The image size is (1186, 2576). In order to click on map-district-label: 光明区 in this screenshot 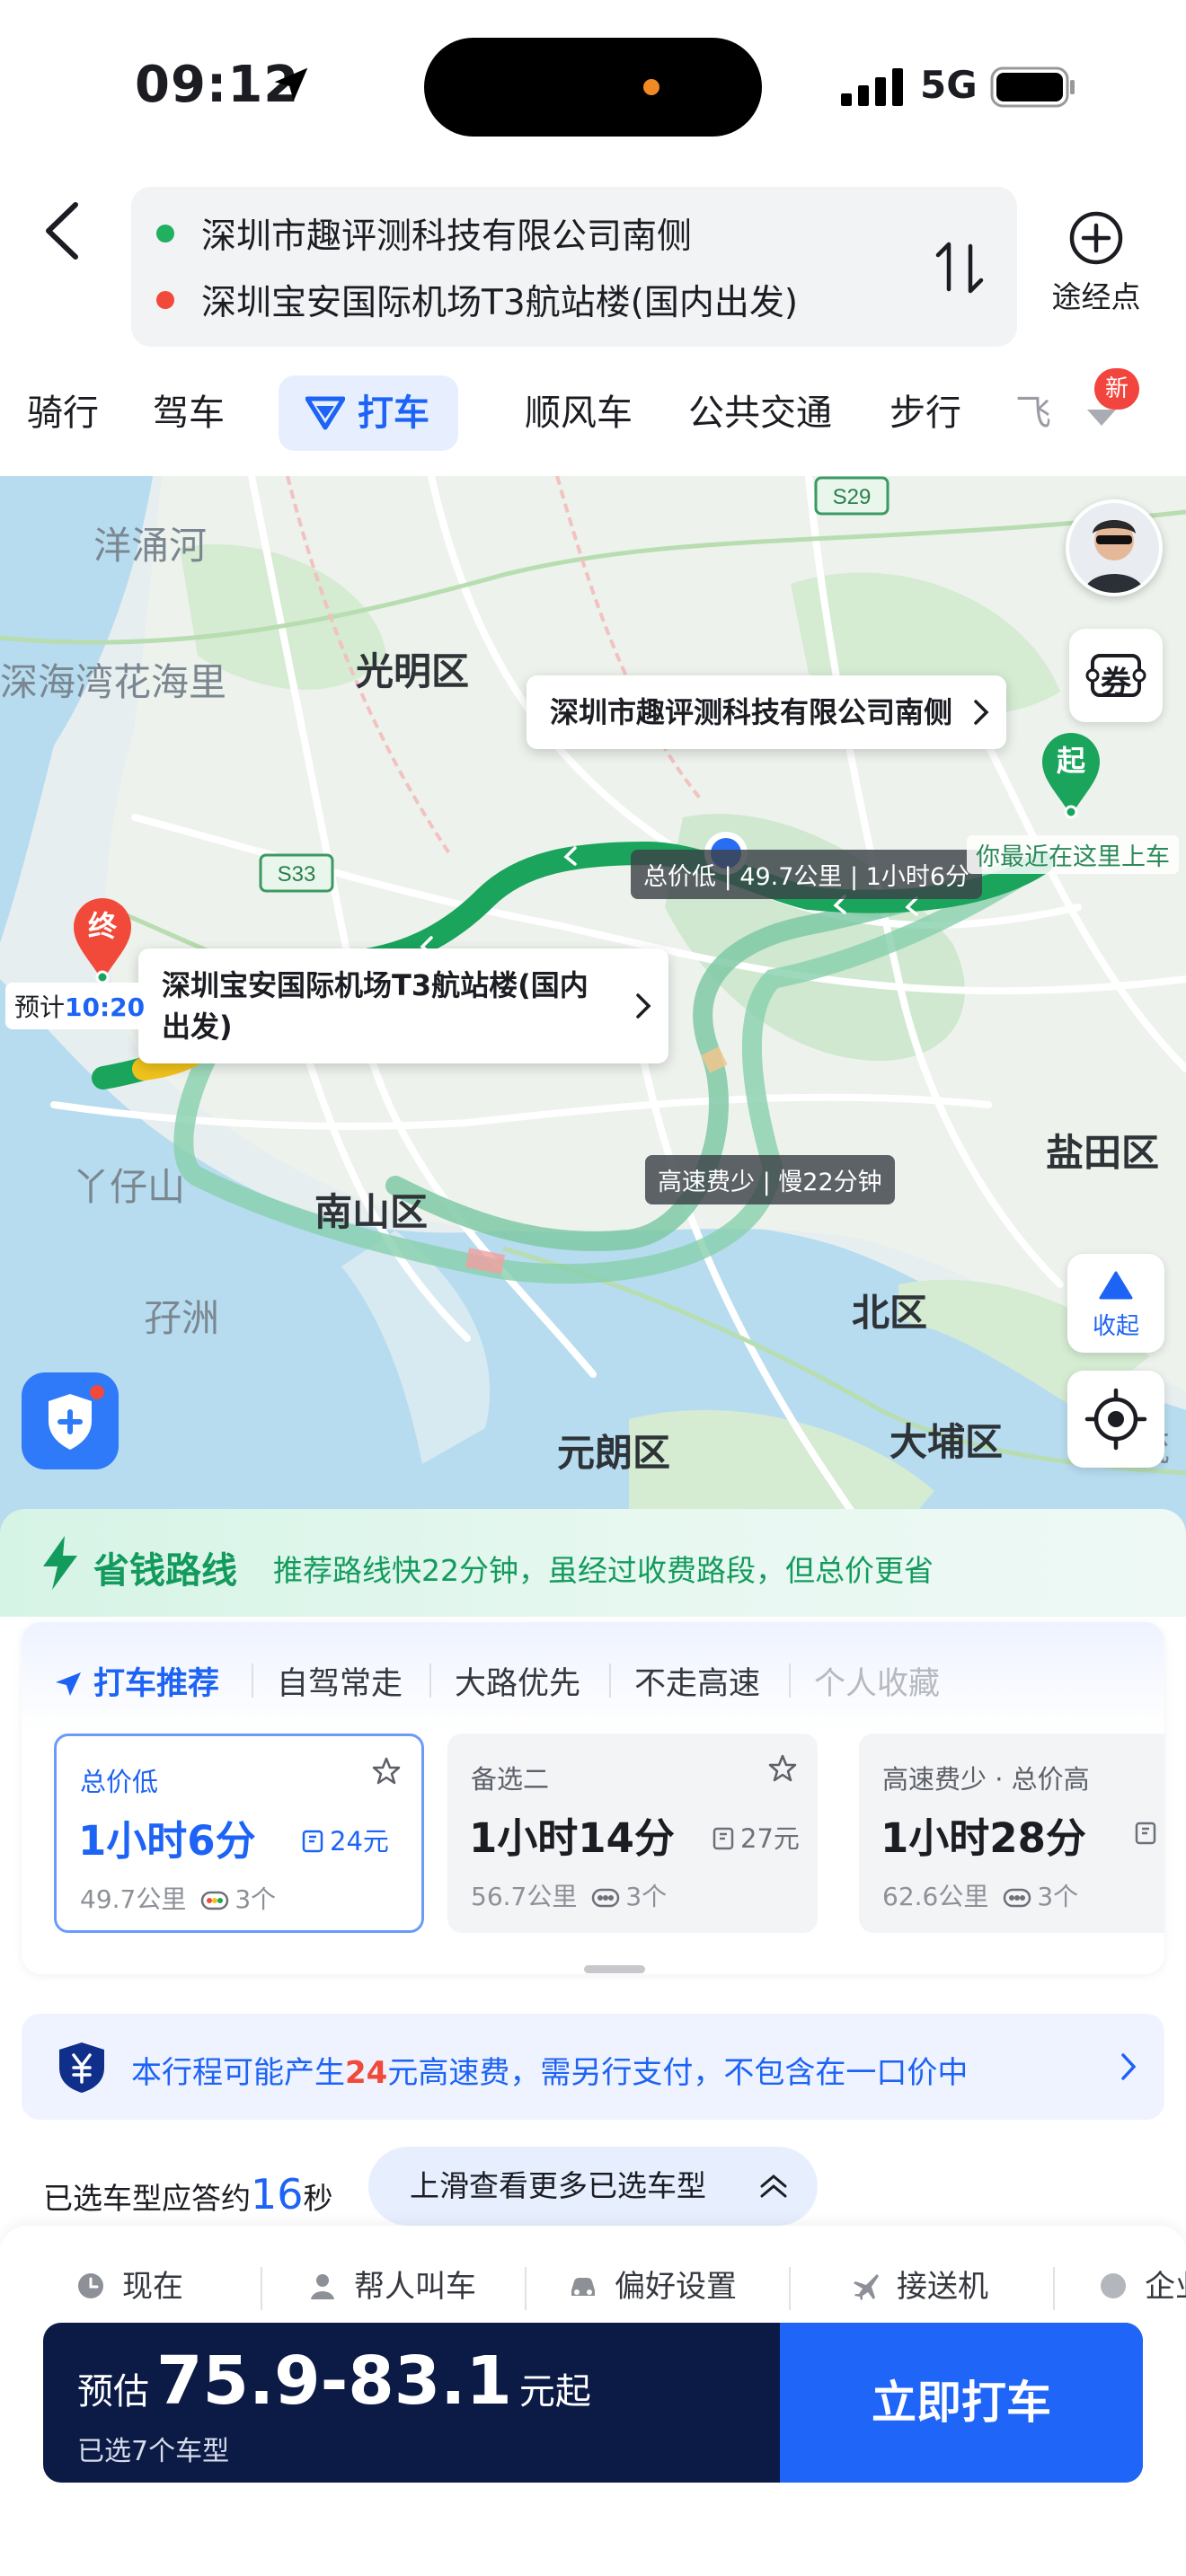, I will do `click(413, 671)`.